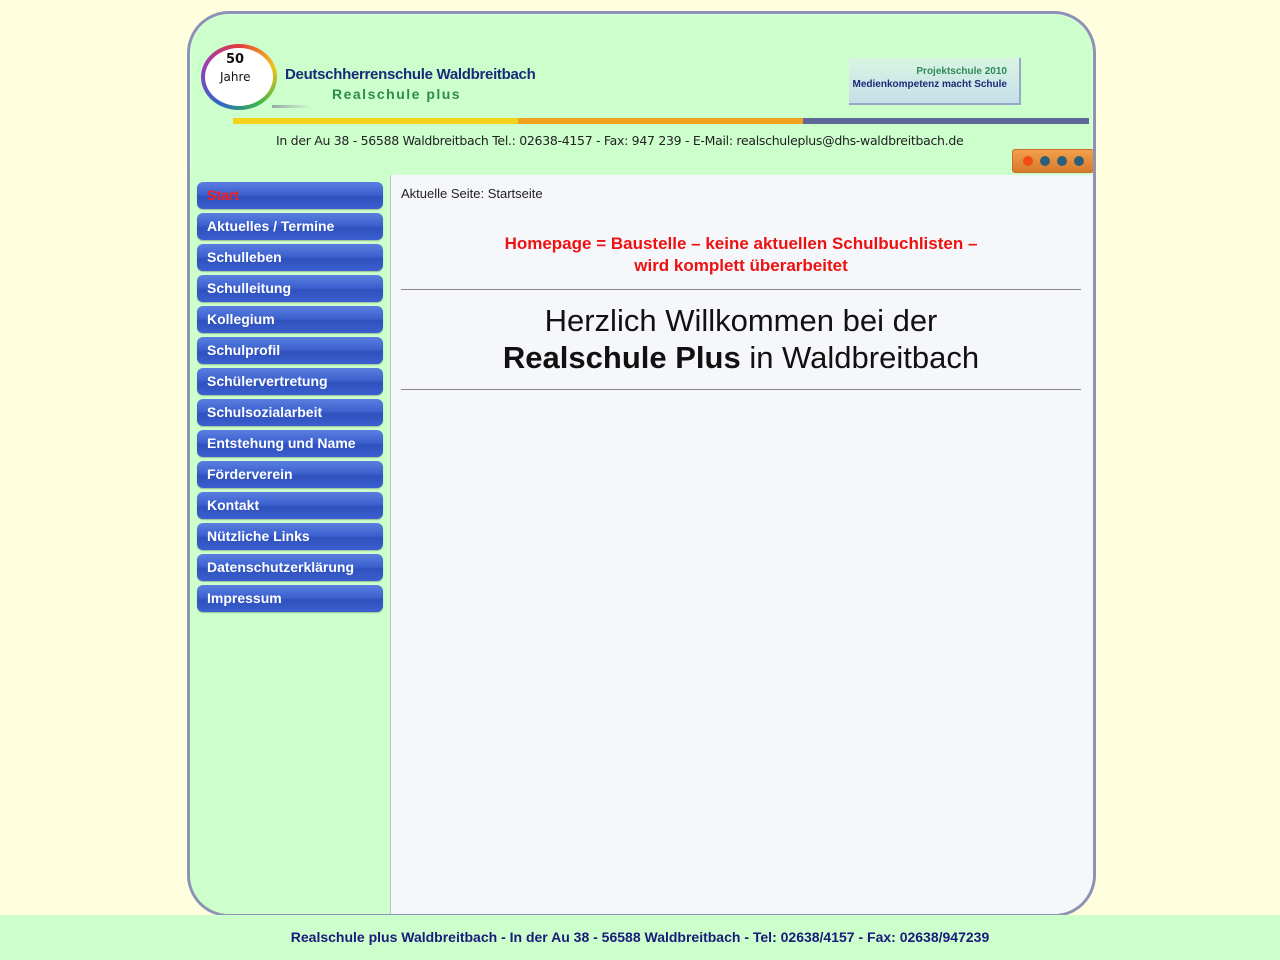  What do you see at coordinates (1052, 161) in the screenshot?
I see `slideshow-pager` at bounding box center [1052, 161].